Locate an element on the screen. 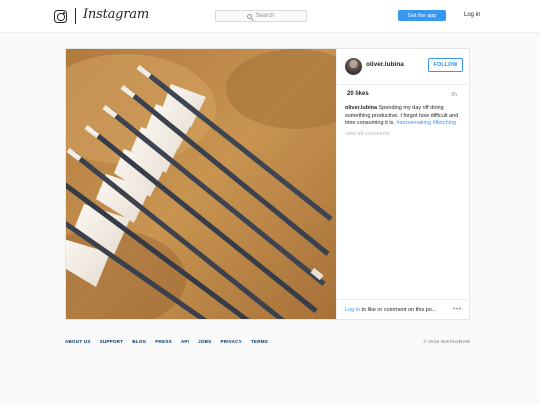 Image resolution: width=540 pixels, height=405 pixels. footer-link-about-us: ABOUT US is located at coordinates (78, 341).